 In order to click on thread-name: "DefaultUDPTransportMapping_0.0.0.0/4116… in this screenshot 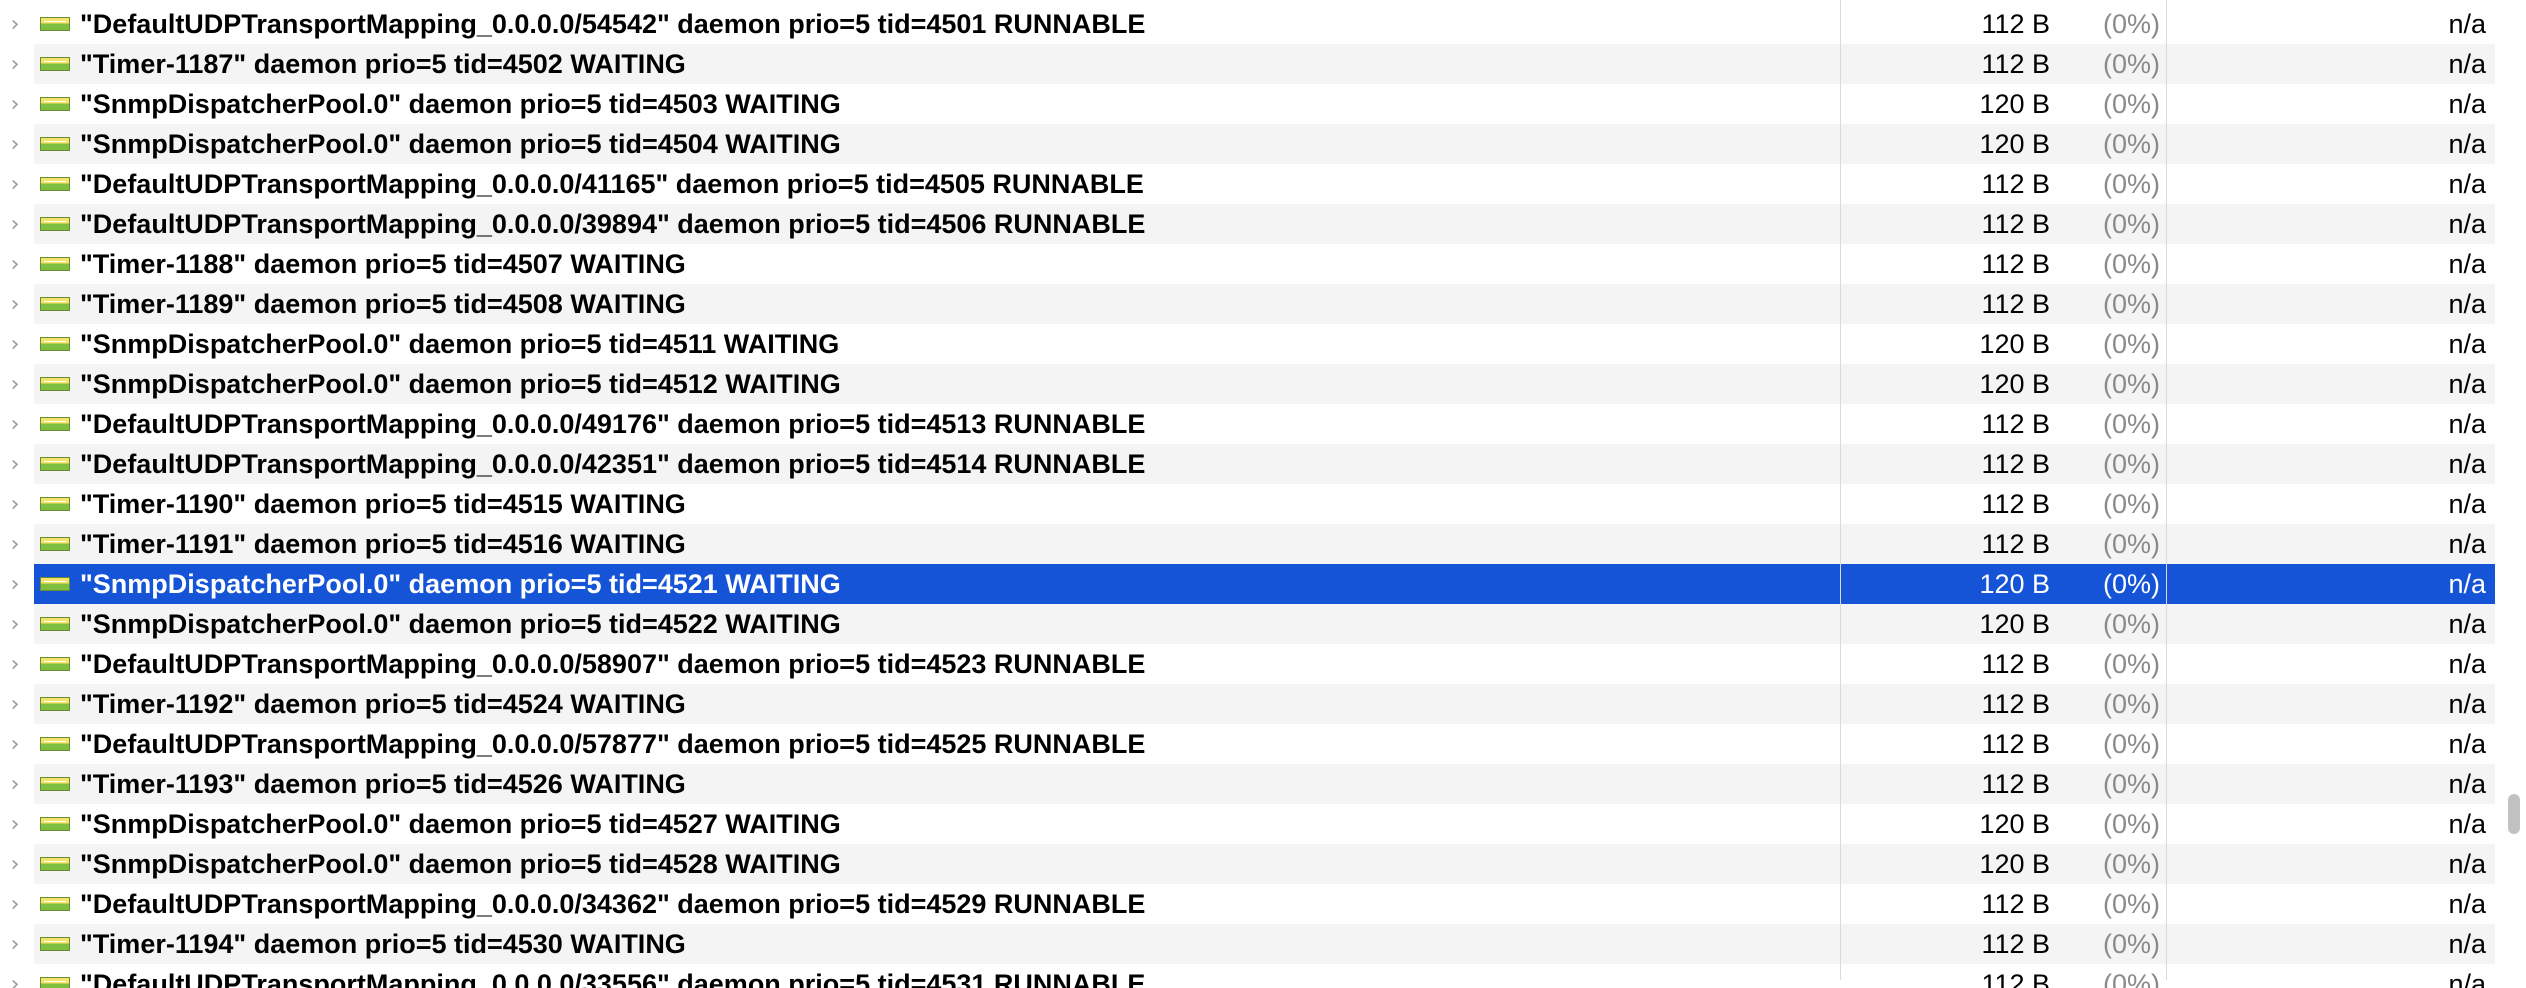, I will do `click(612, 184)`.